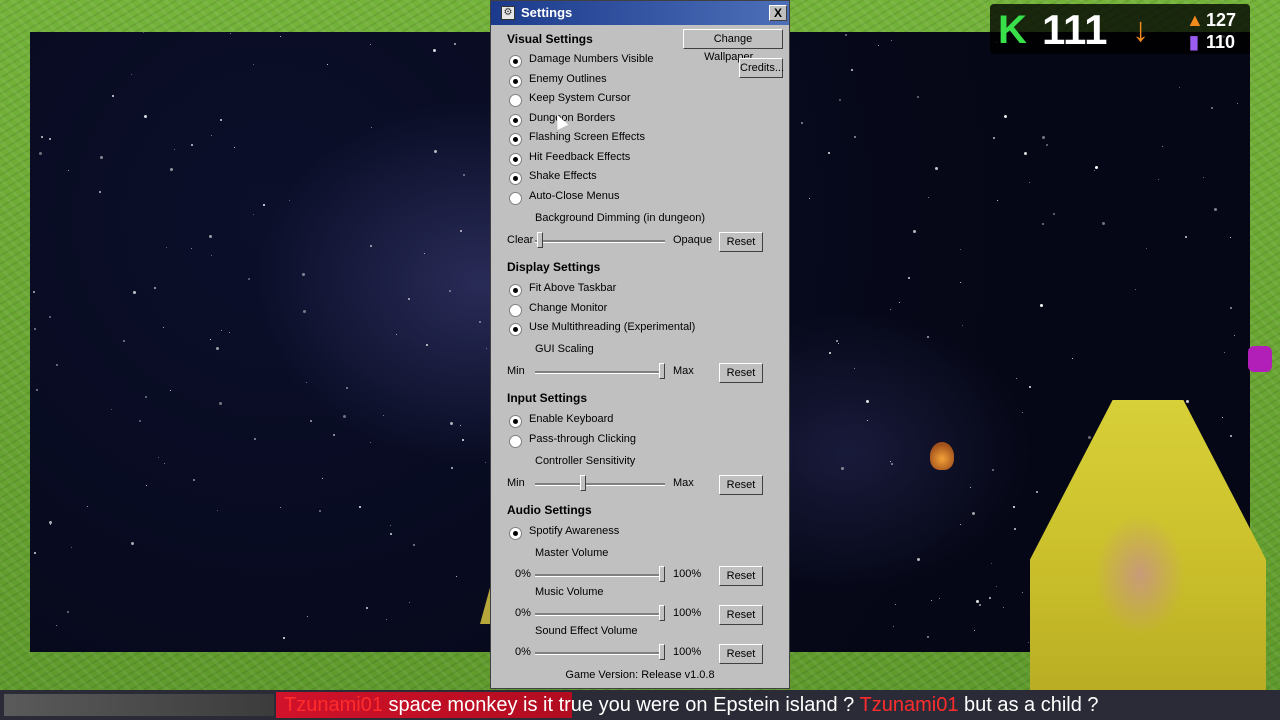 This screenshot has width=1280, height=720. What do you see at coordinates (572, 118) in the screenshot?
I see `visual-option-label: Dungeon Borders` at bounding box center [572, 118].